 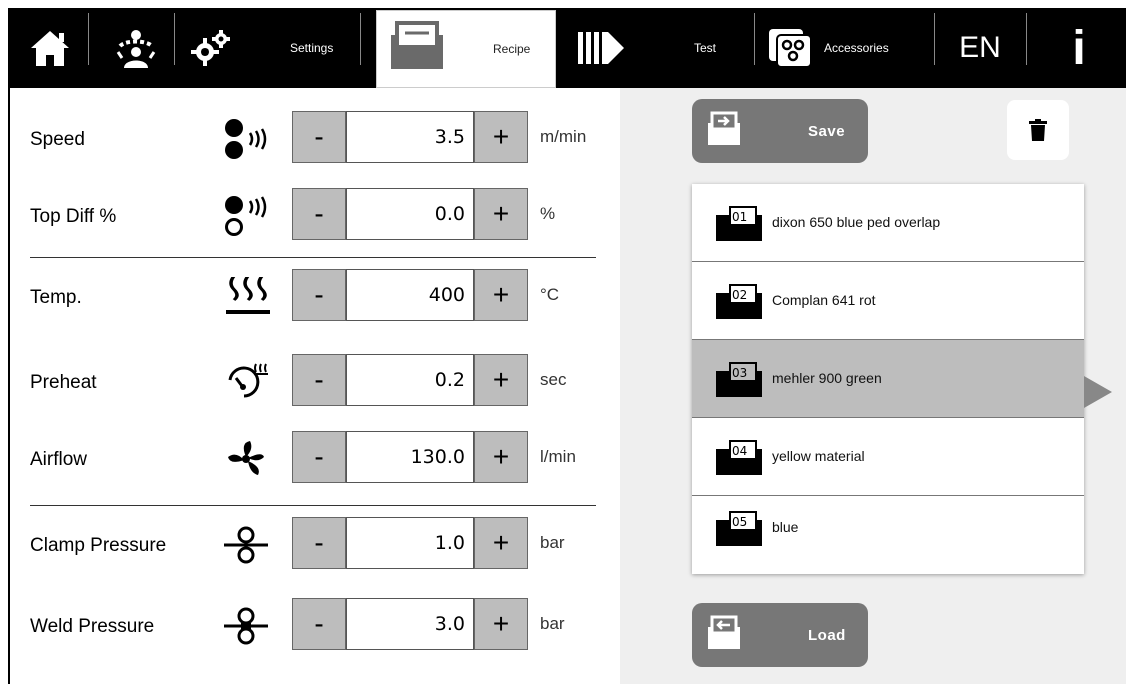 What do you see at coordinates (1098, 392) in the screenshot?
I see `expand-arrow-icon` at bounding box center [1098, 392].